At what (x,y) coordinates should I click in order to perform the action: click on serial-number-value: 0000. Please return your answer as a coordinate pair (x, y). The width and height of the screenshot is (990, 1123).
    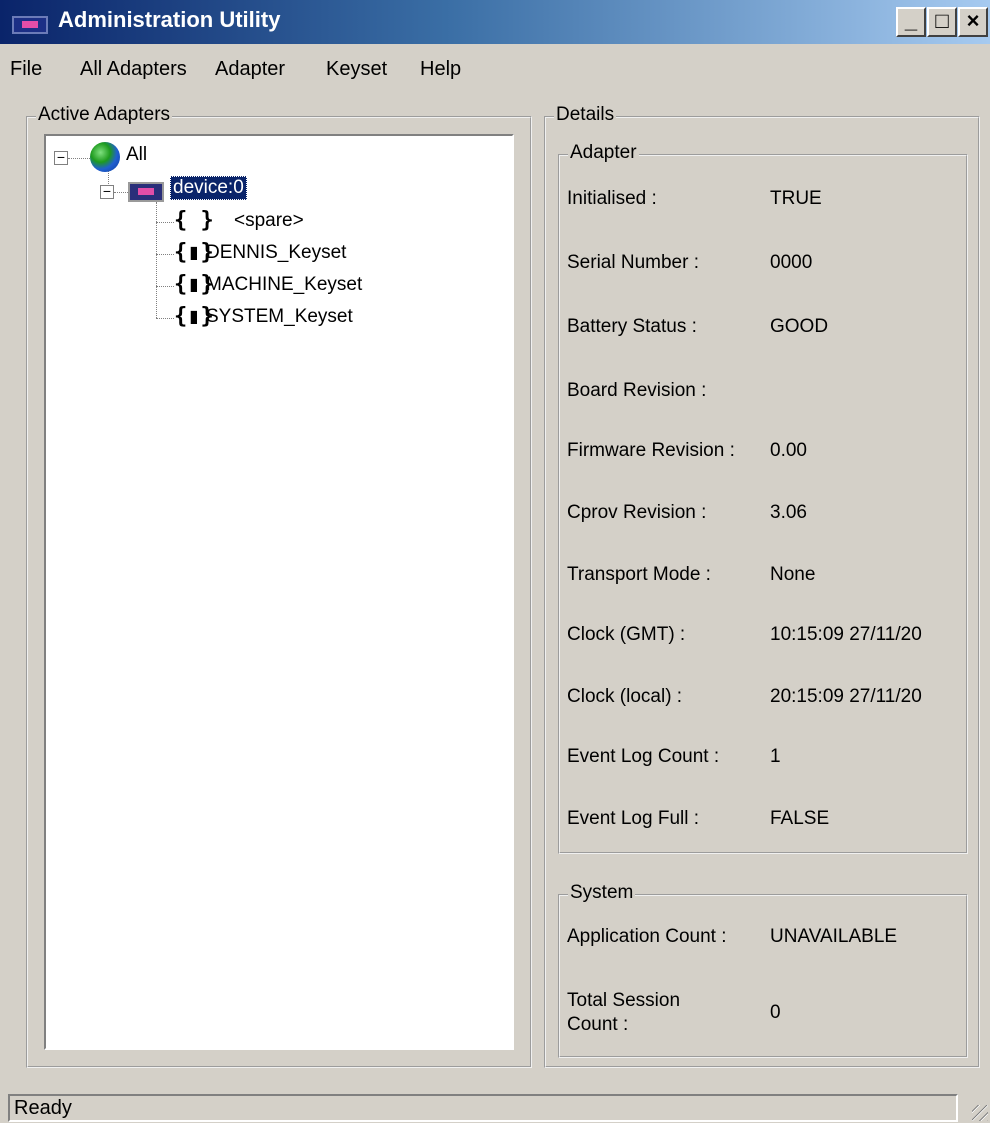
    Looking at the image, I should click on (791, 262).